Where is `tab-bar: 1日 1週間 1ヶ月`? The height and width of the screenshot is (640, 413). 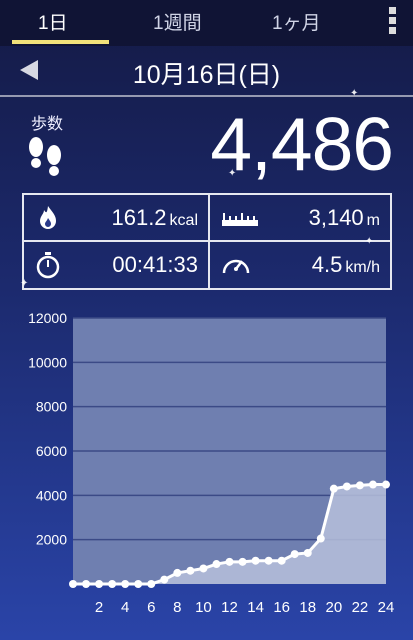
tab-bar: 1日 1週間 1ヶ月 is located at coordinates (206, 23).